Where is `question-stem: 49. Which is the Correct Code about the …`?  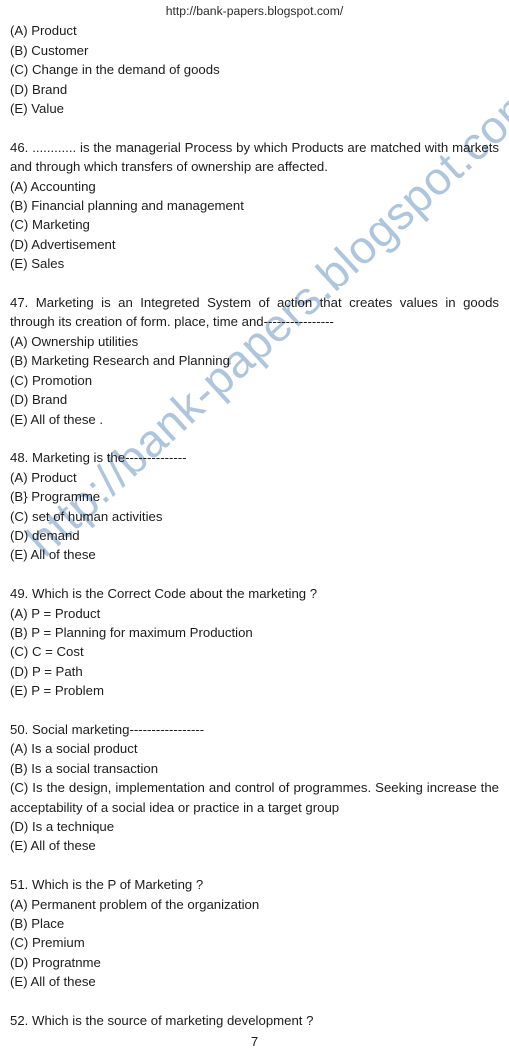 question-stem: 49. Which is the Correct Code about the … is located at coordinates (164, 594).